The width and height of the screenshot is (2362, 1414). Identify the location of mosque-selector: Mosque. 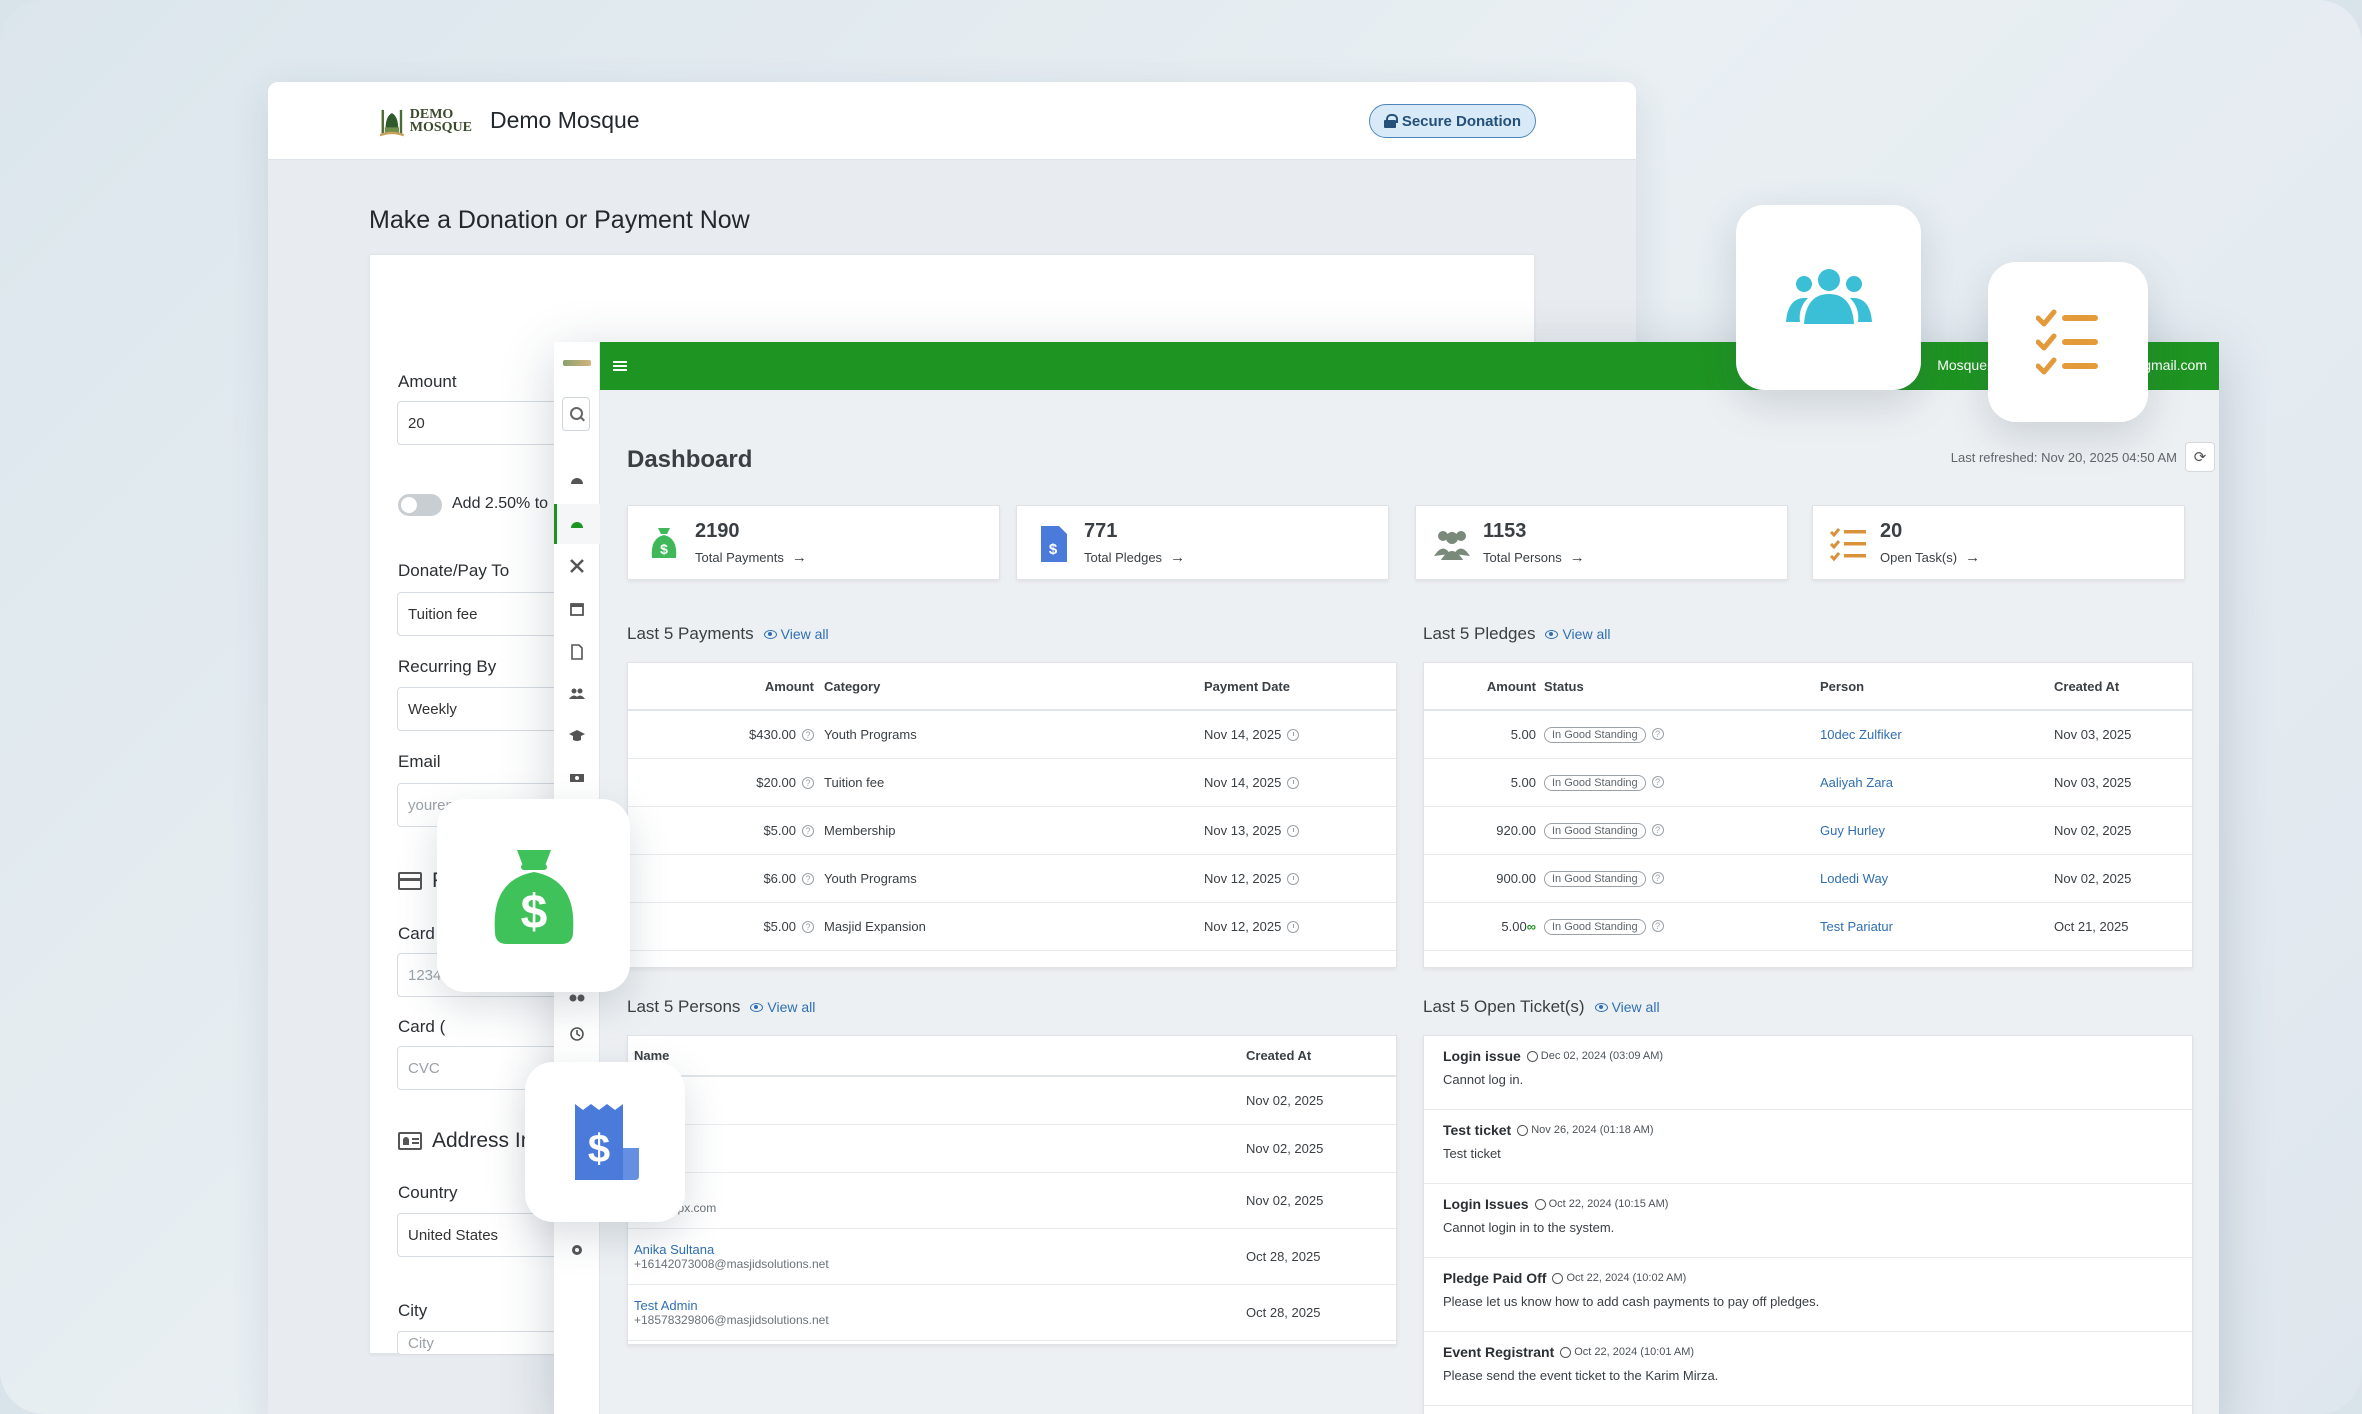
(1962, 365).